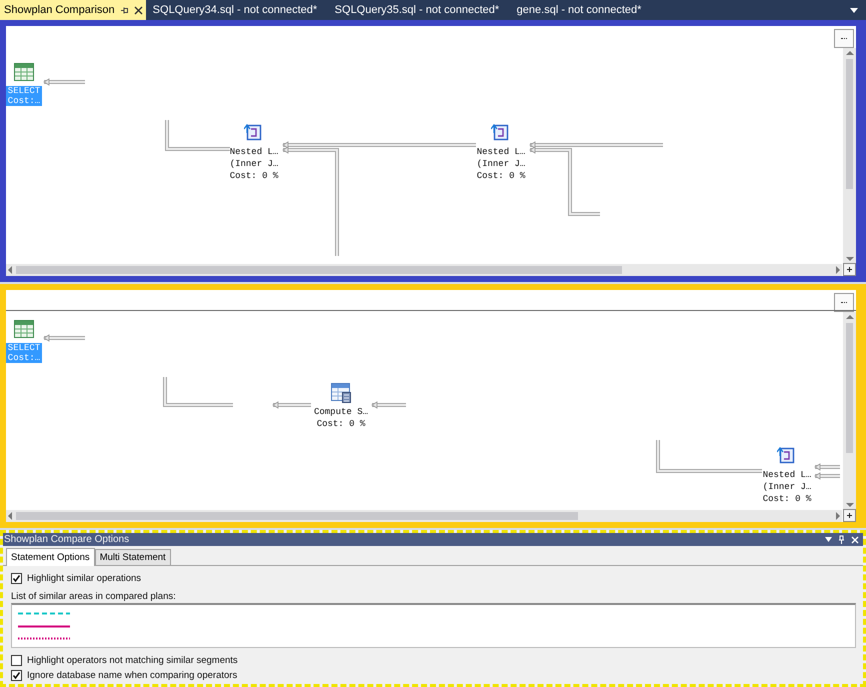 Image resolution: width=866 pixels, height=687 pixels. I want to click on options-tab: Statement Options, so click(50, 557).